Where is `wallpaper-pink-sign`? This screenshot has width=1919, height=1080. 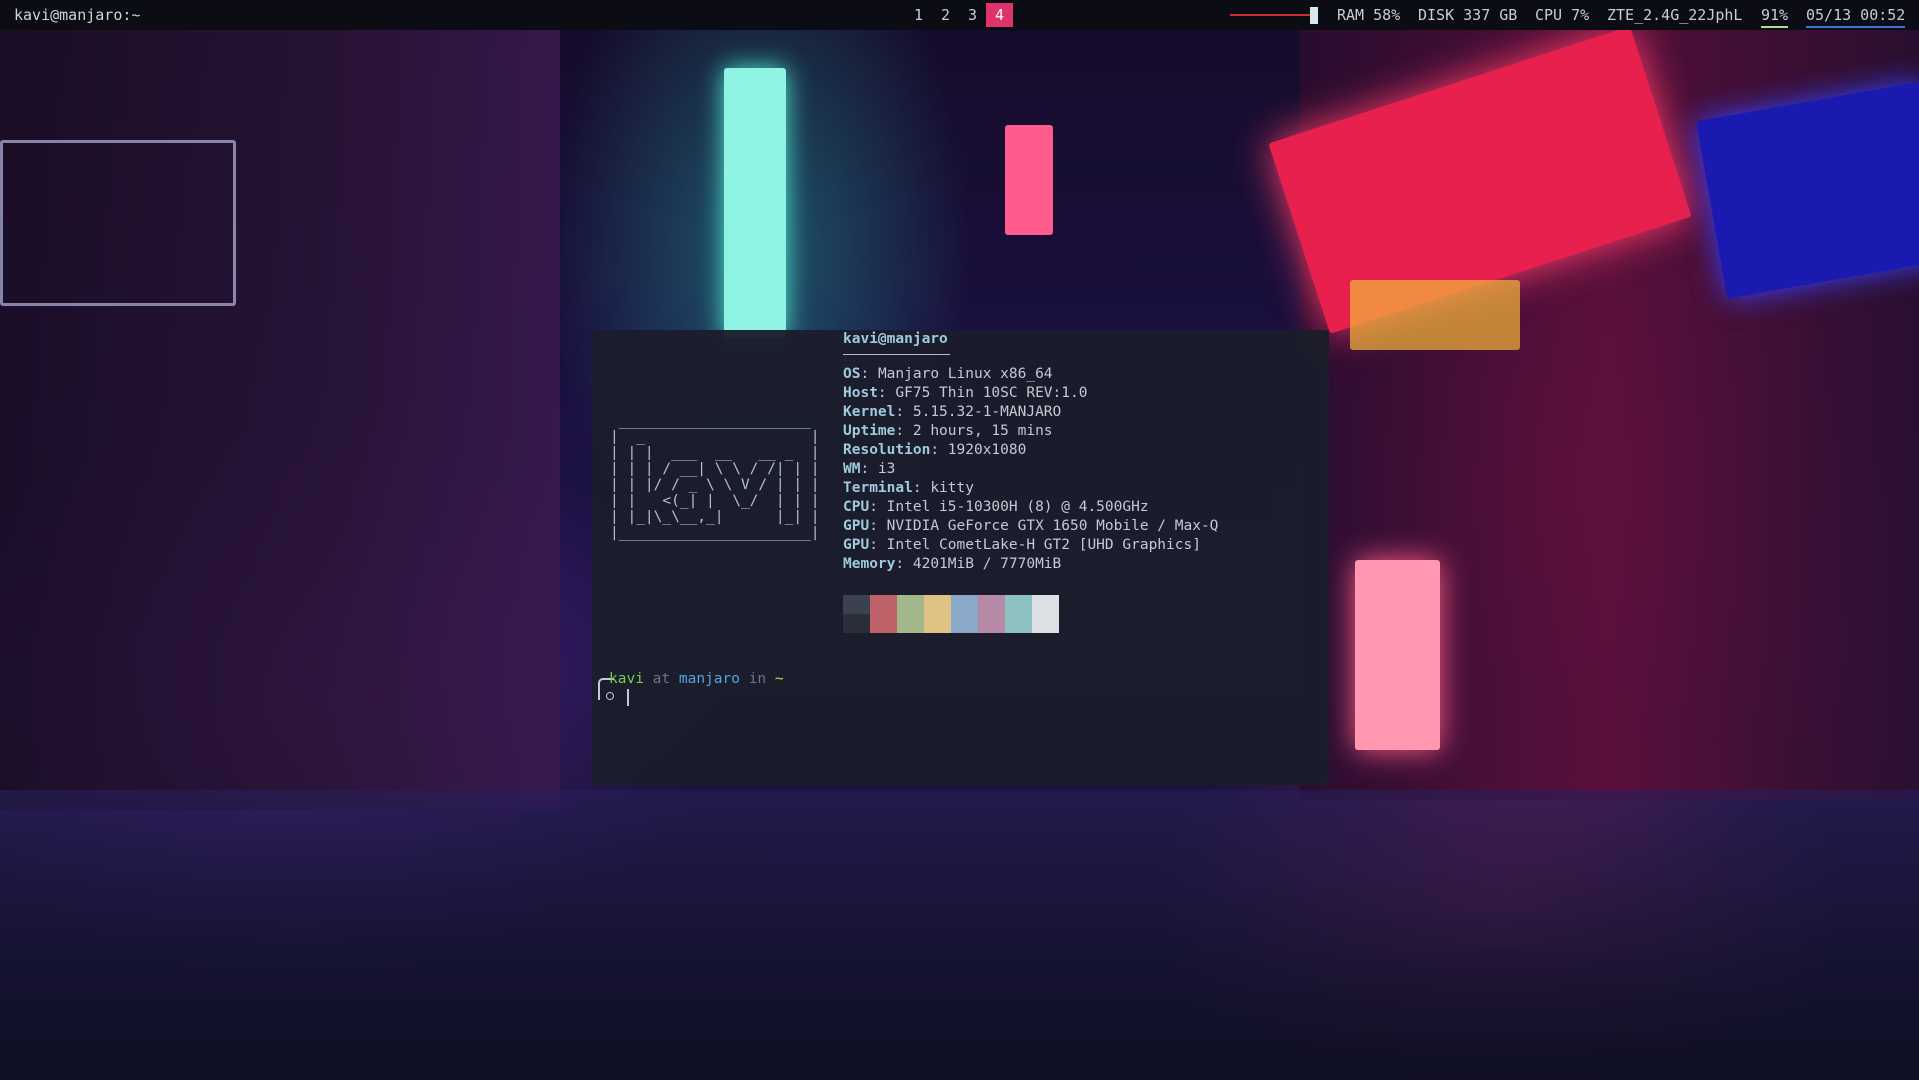 wallpaper-pink-sign is located at coordinates (1029, 180).